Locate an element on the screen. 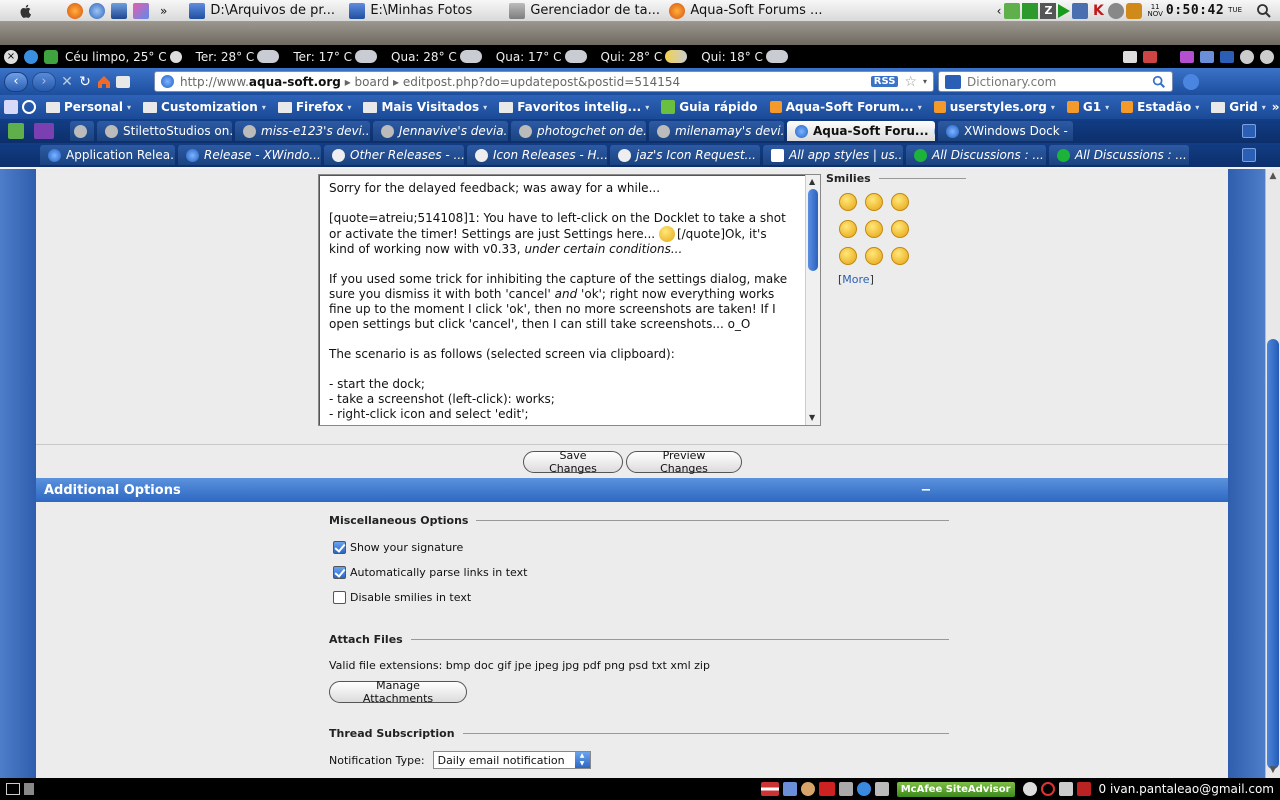  tray-check-icon is located at coordinates (1012, 10).